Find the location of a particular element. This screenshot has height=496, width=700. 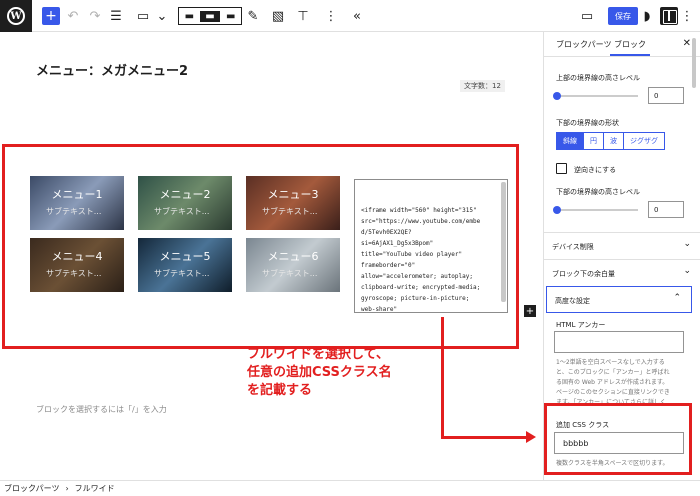

panel-title: ブロック下の余白量 is located at coordinates (583, 274).